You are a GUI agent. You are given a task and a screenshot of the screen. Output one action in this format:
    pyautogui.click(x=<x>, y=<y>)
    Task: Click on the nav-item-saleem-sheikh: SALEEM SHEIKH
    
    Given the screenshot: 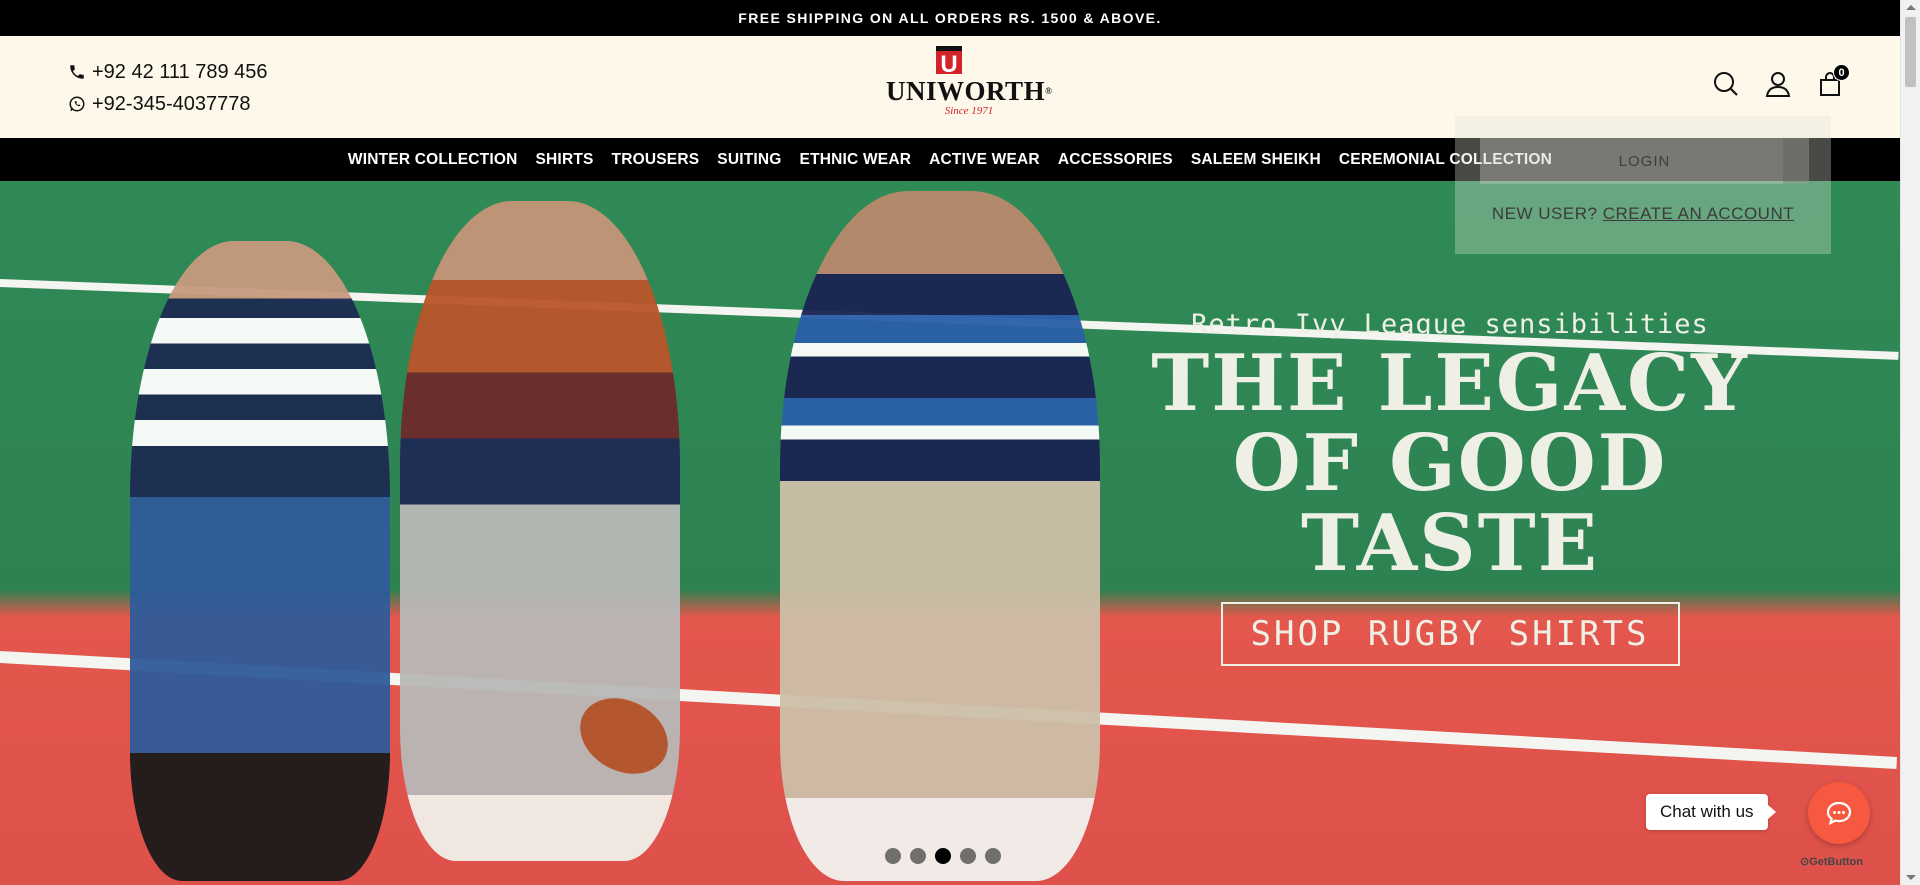 What is the action you would take?
    pyautogui.click(x=1256, y=160)
    